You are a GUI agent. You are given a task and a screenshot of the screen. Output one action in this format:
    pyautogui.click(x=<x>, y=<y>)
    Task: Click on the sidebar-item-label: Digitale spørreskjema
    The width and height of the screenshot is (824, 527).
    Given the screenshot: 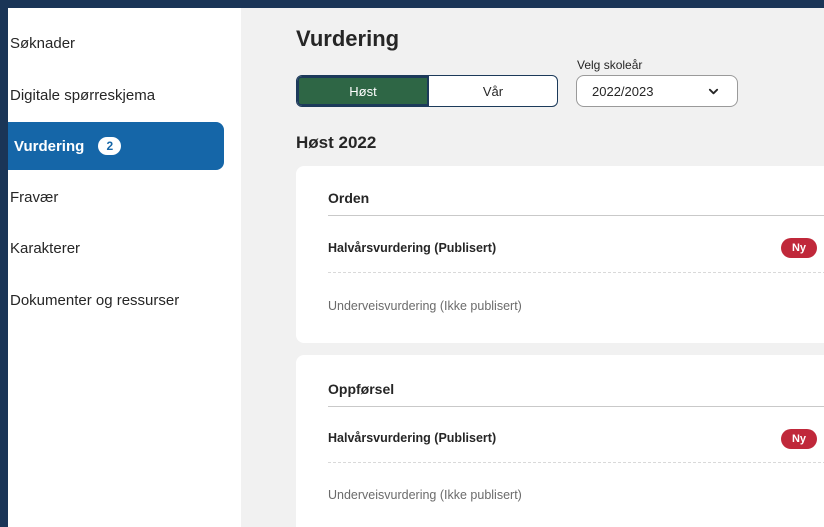 What is the action you would take?
    pyautogui.click(x=83, y=95)
    